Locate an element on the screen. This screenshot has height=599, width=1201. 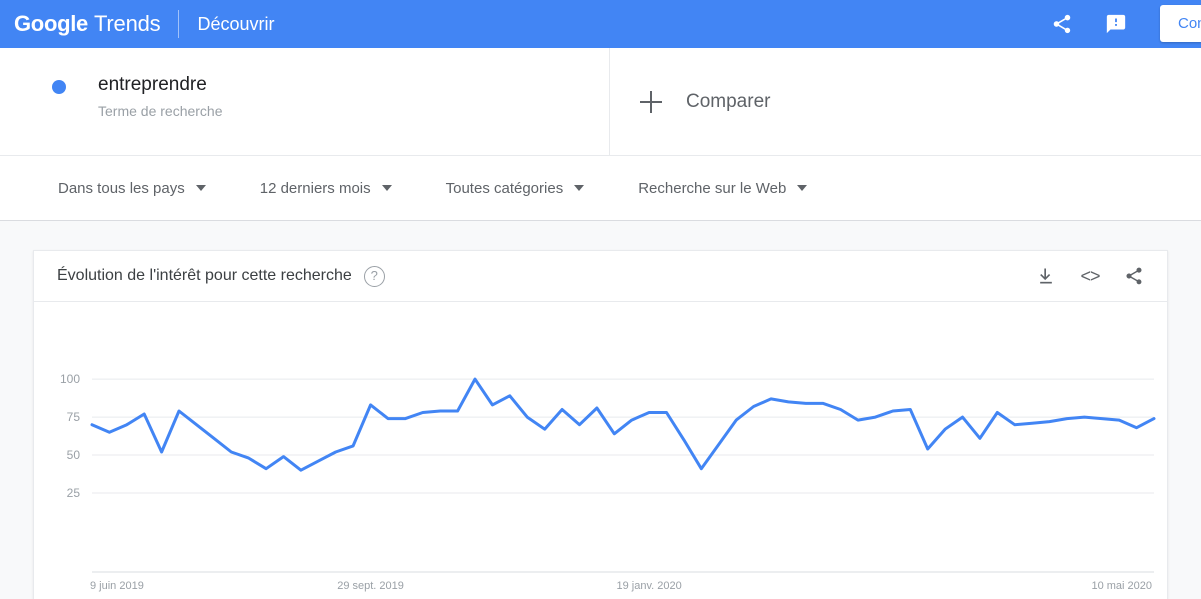
x-axis-tick-label: 19 janv. 2020 is located at coordinates (648, 586).